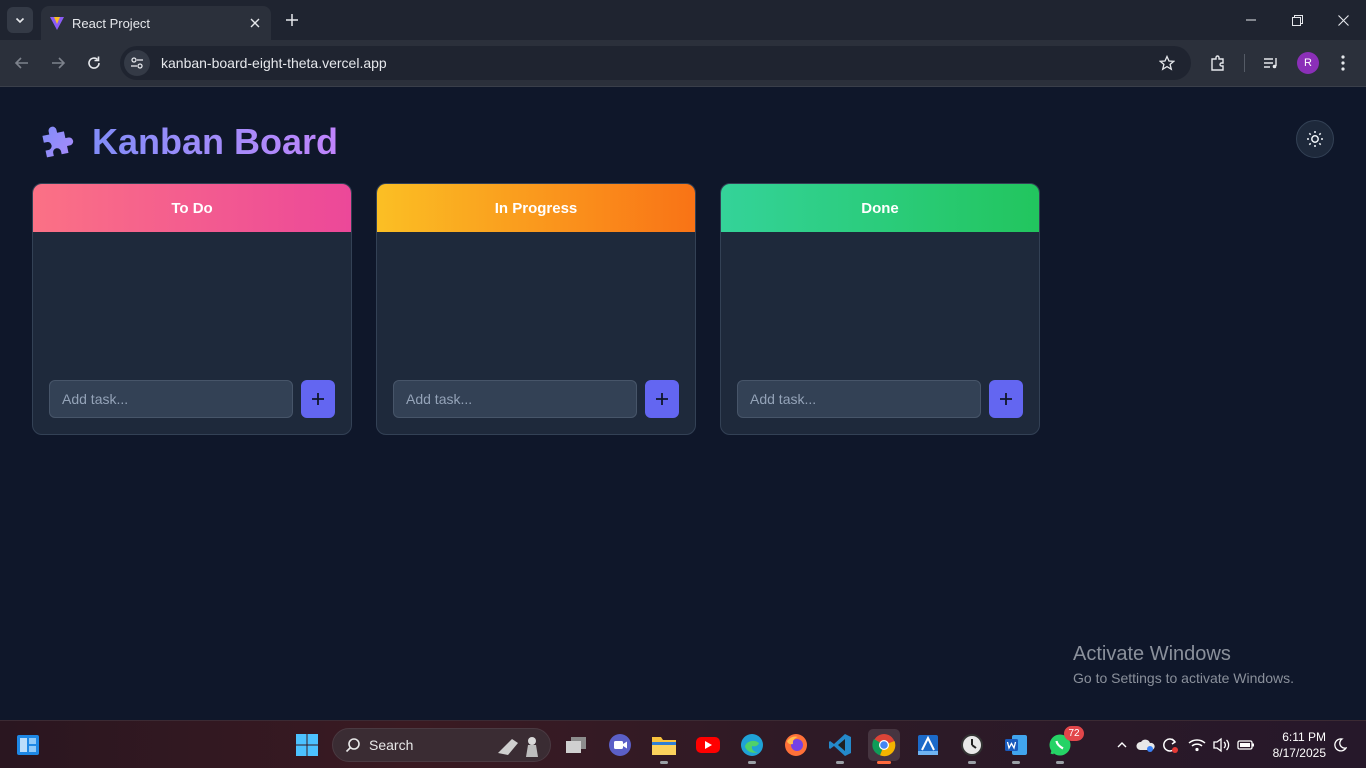 The width and height of the screenshot is (1366, 768). I want to click on chevron-down-icon, so click(20, 20).